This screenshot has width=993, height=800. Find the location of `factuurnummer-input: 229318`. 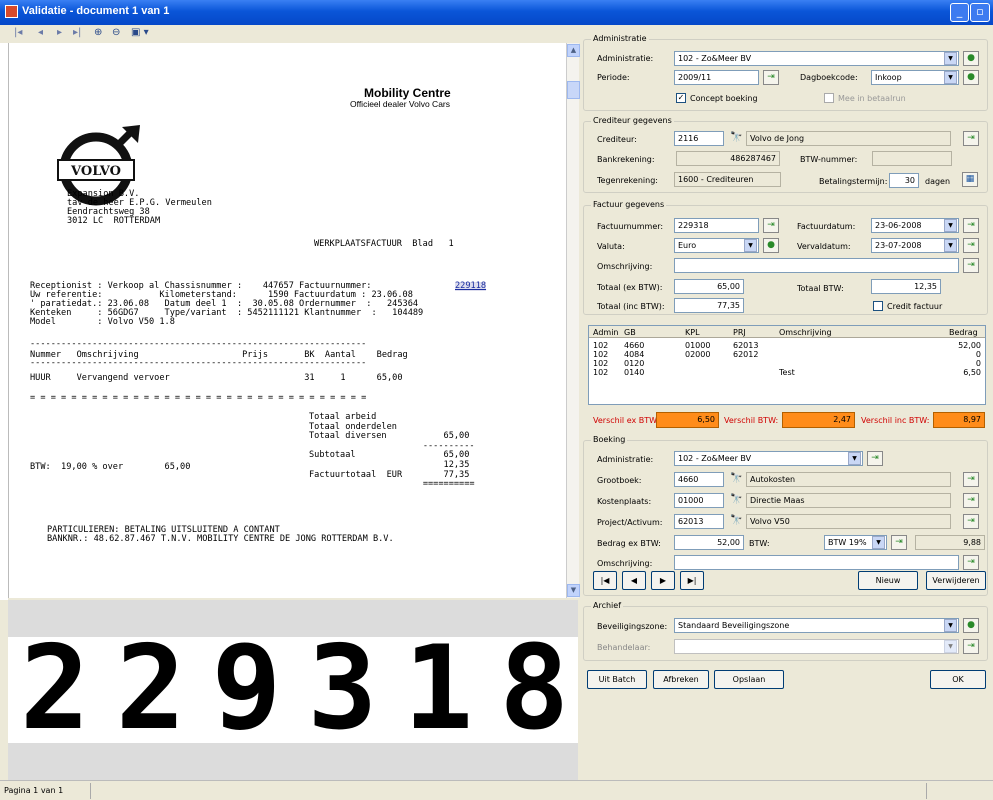

factuurnummer-input: 229318 is located at coordinates (716, 225).